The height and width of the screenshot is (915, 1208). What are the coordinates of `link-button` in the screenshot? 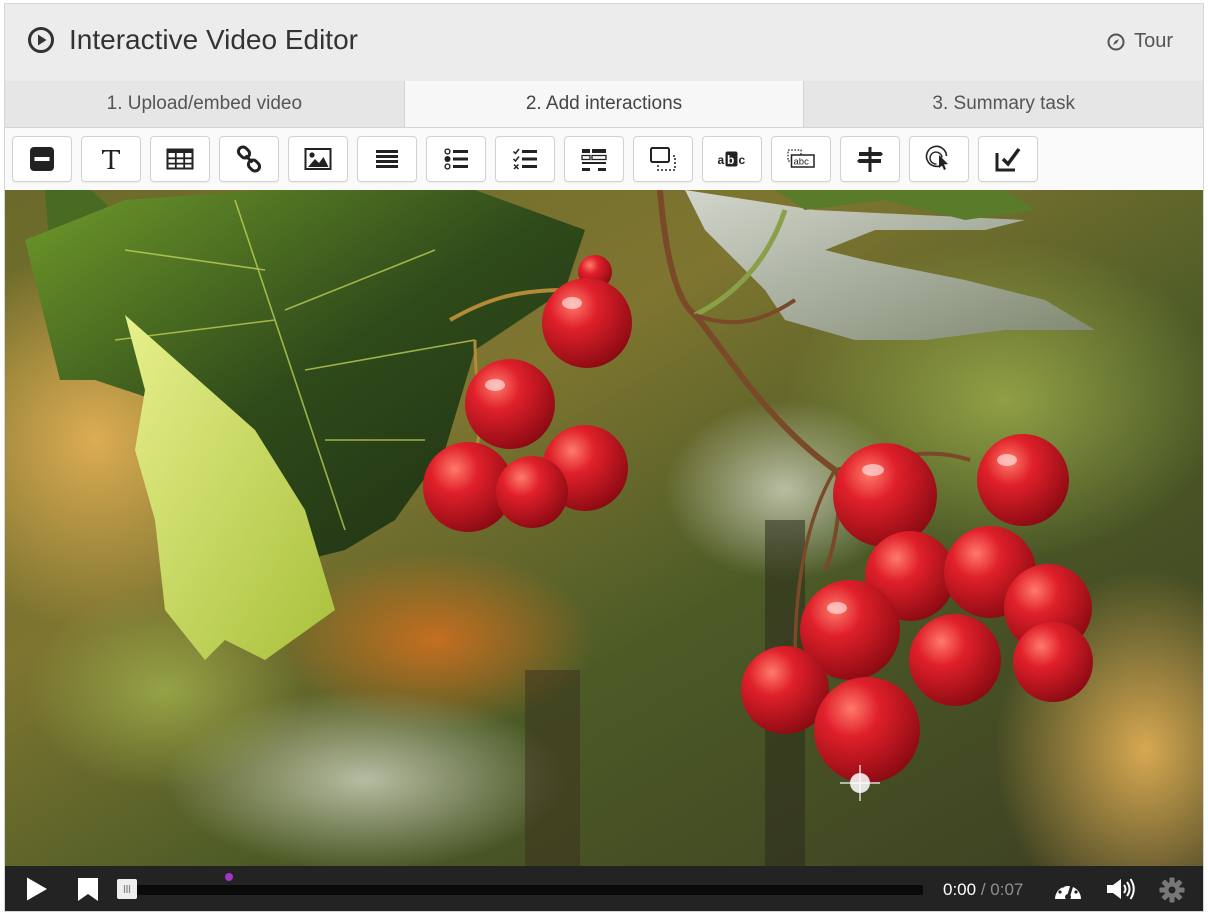 It's located at (249, 159).